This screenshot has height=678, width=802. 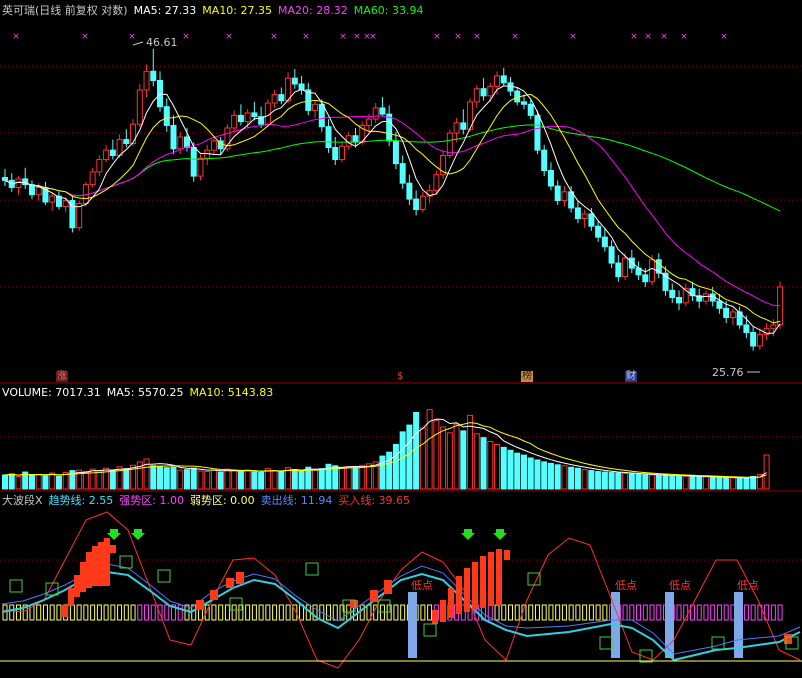 I want to click on event-tag-rise: 涨, so click(x=62, y=376).